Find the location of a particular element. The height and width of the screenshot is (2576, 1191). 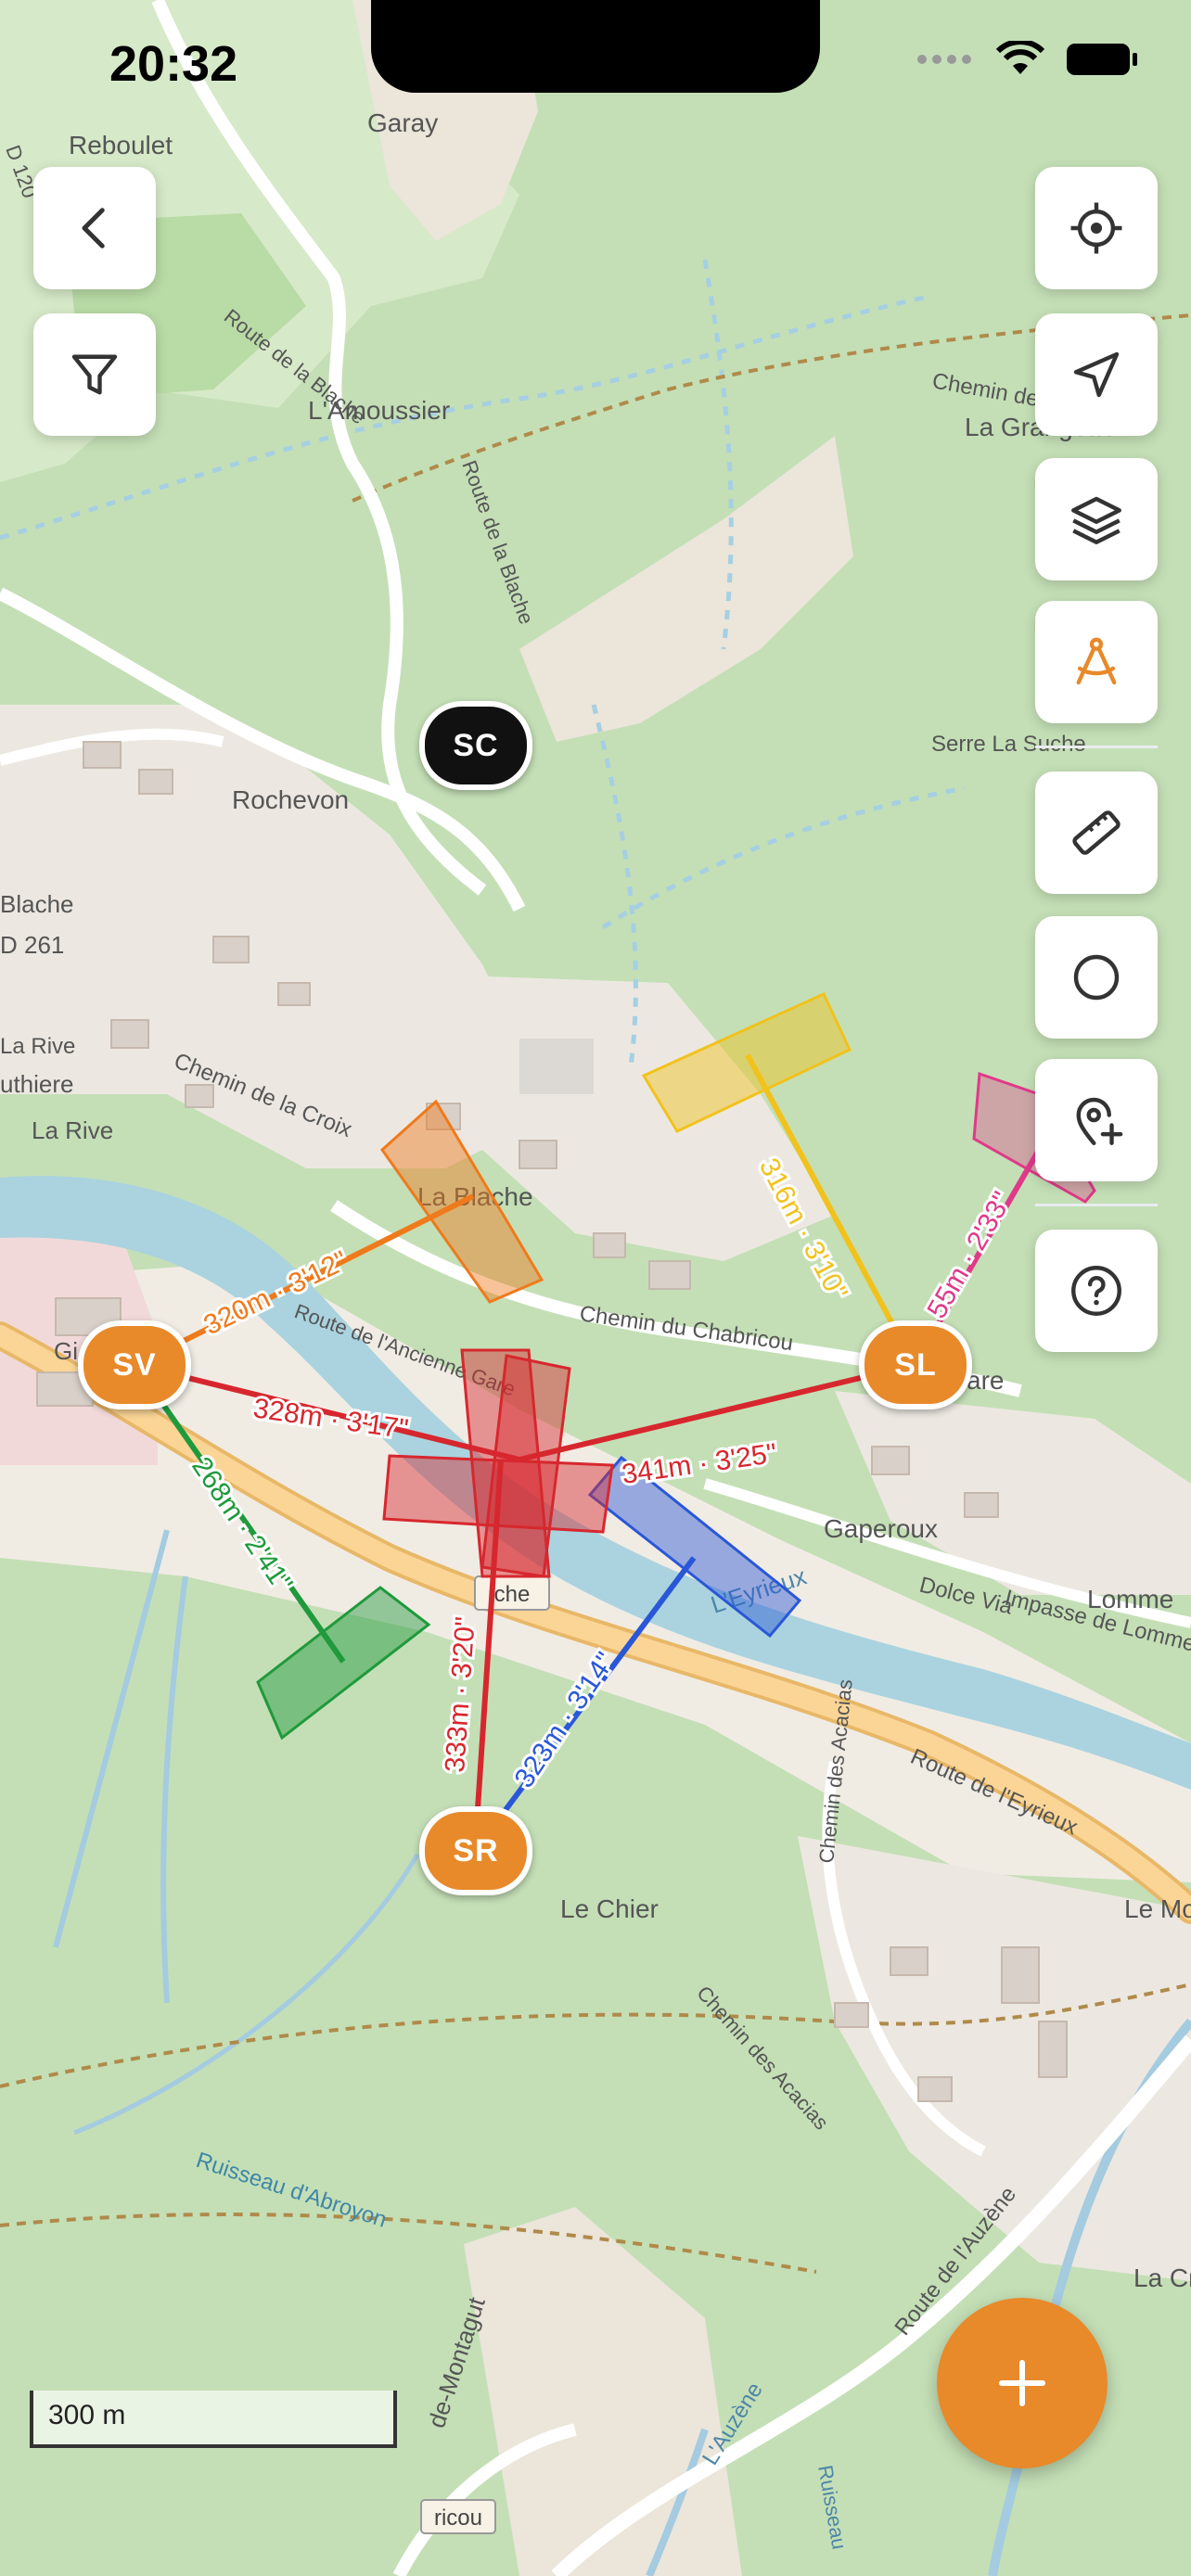

ruler-icon is located at coordinates (1096, 833).